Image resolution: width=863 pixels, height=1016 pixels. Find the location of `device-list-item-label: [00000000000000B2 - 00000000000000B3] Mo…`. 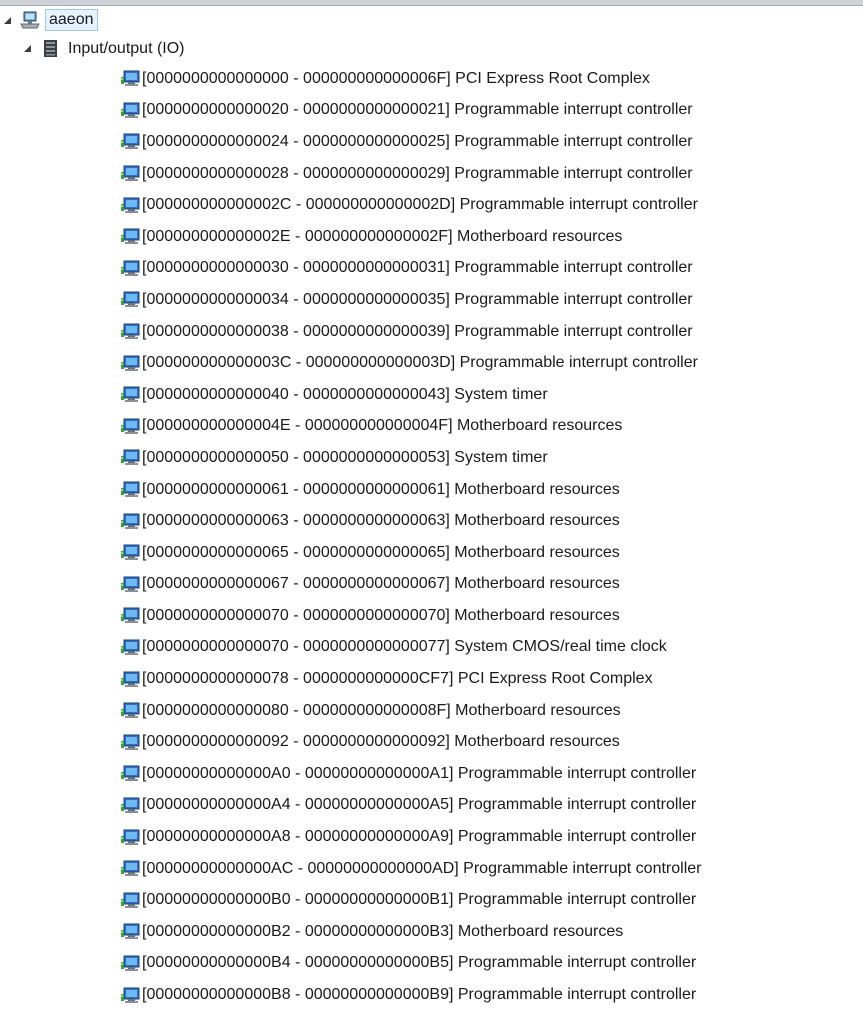

device-list-item-label: [00000000000000B2 - 00000000000000B3] Mo… is located at coordinates (382, 932).